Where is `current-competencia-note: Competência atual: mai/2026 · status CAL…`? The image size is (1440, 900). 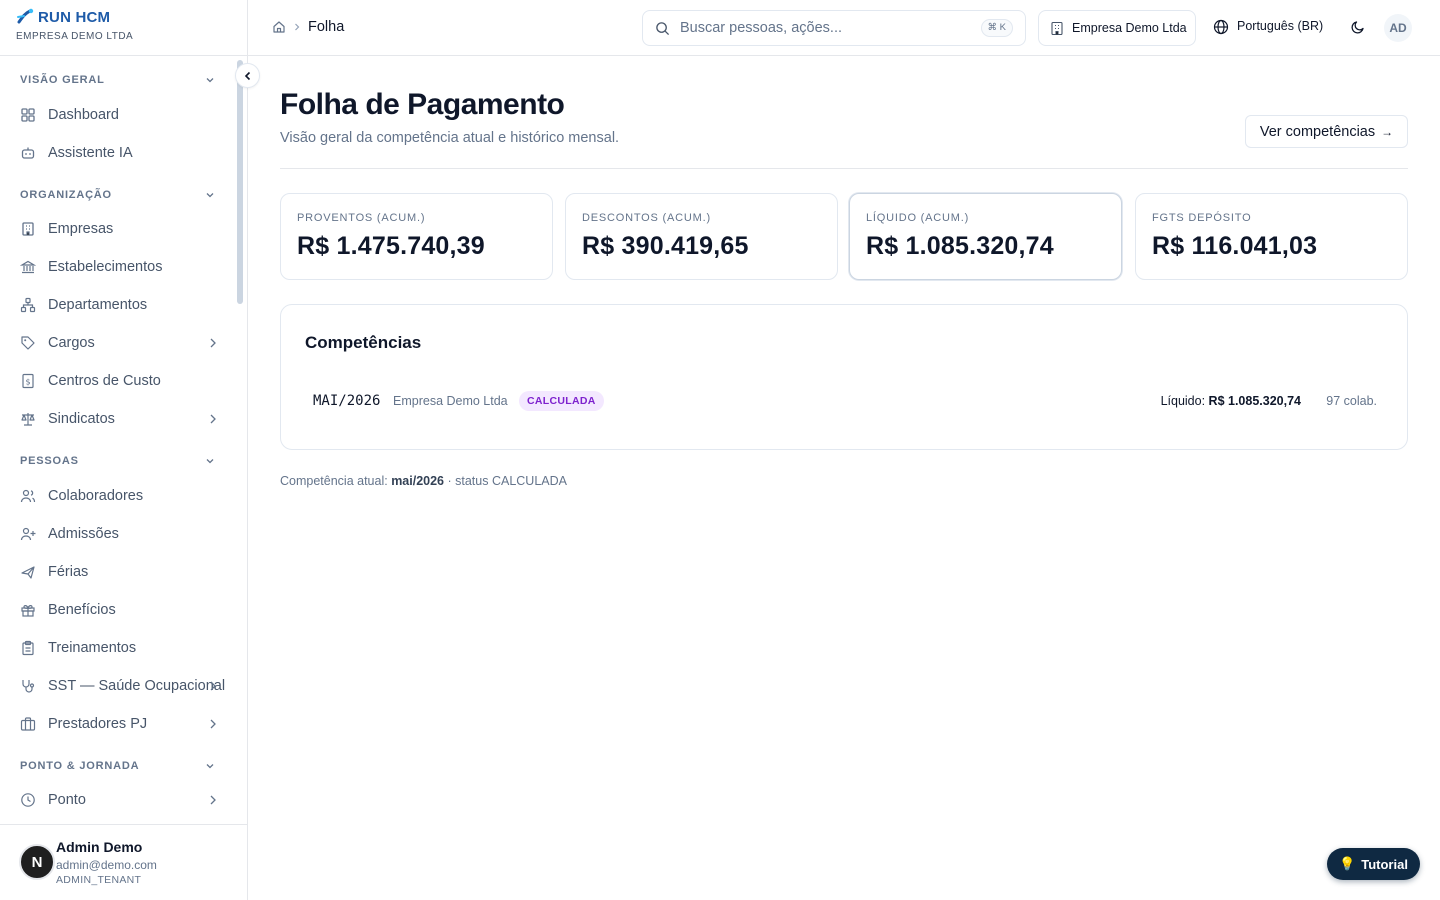 current-competencia-note: Competência atual: mai/2026 · status CAL… is located at coordinates (423, 481).